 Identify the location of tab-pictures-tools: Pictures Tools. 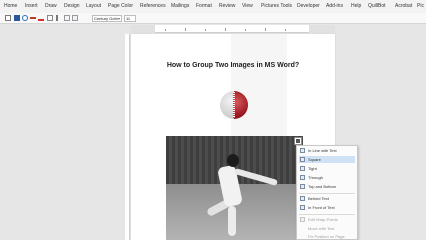
(276, 6).